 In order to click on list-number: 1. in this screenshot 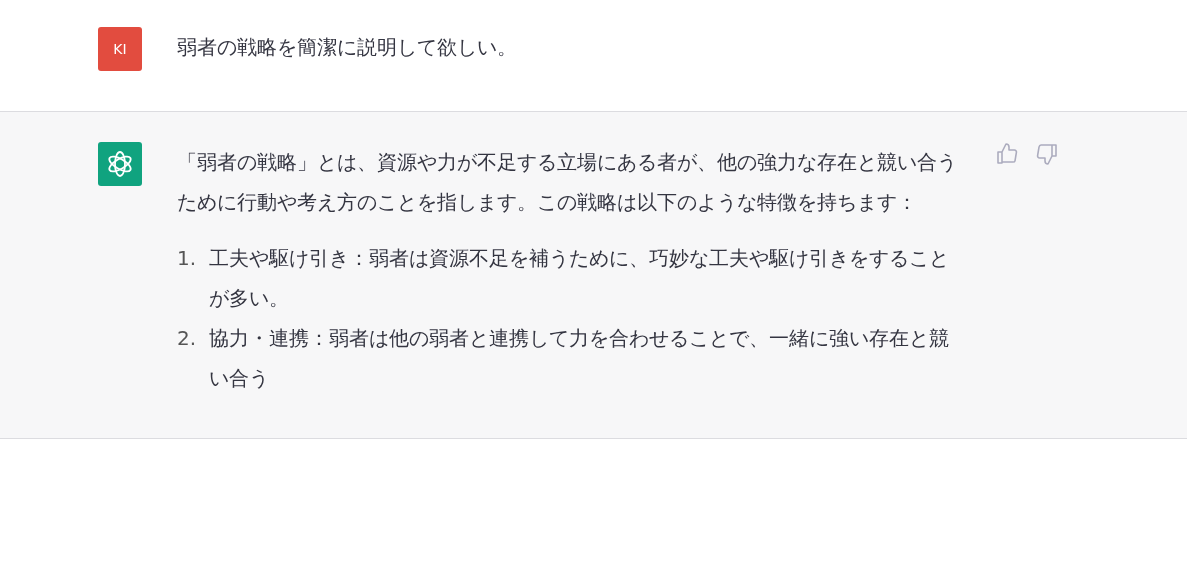, I will do `click(187, 258)`.